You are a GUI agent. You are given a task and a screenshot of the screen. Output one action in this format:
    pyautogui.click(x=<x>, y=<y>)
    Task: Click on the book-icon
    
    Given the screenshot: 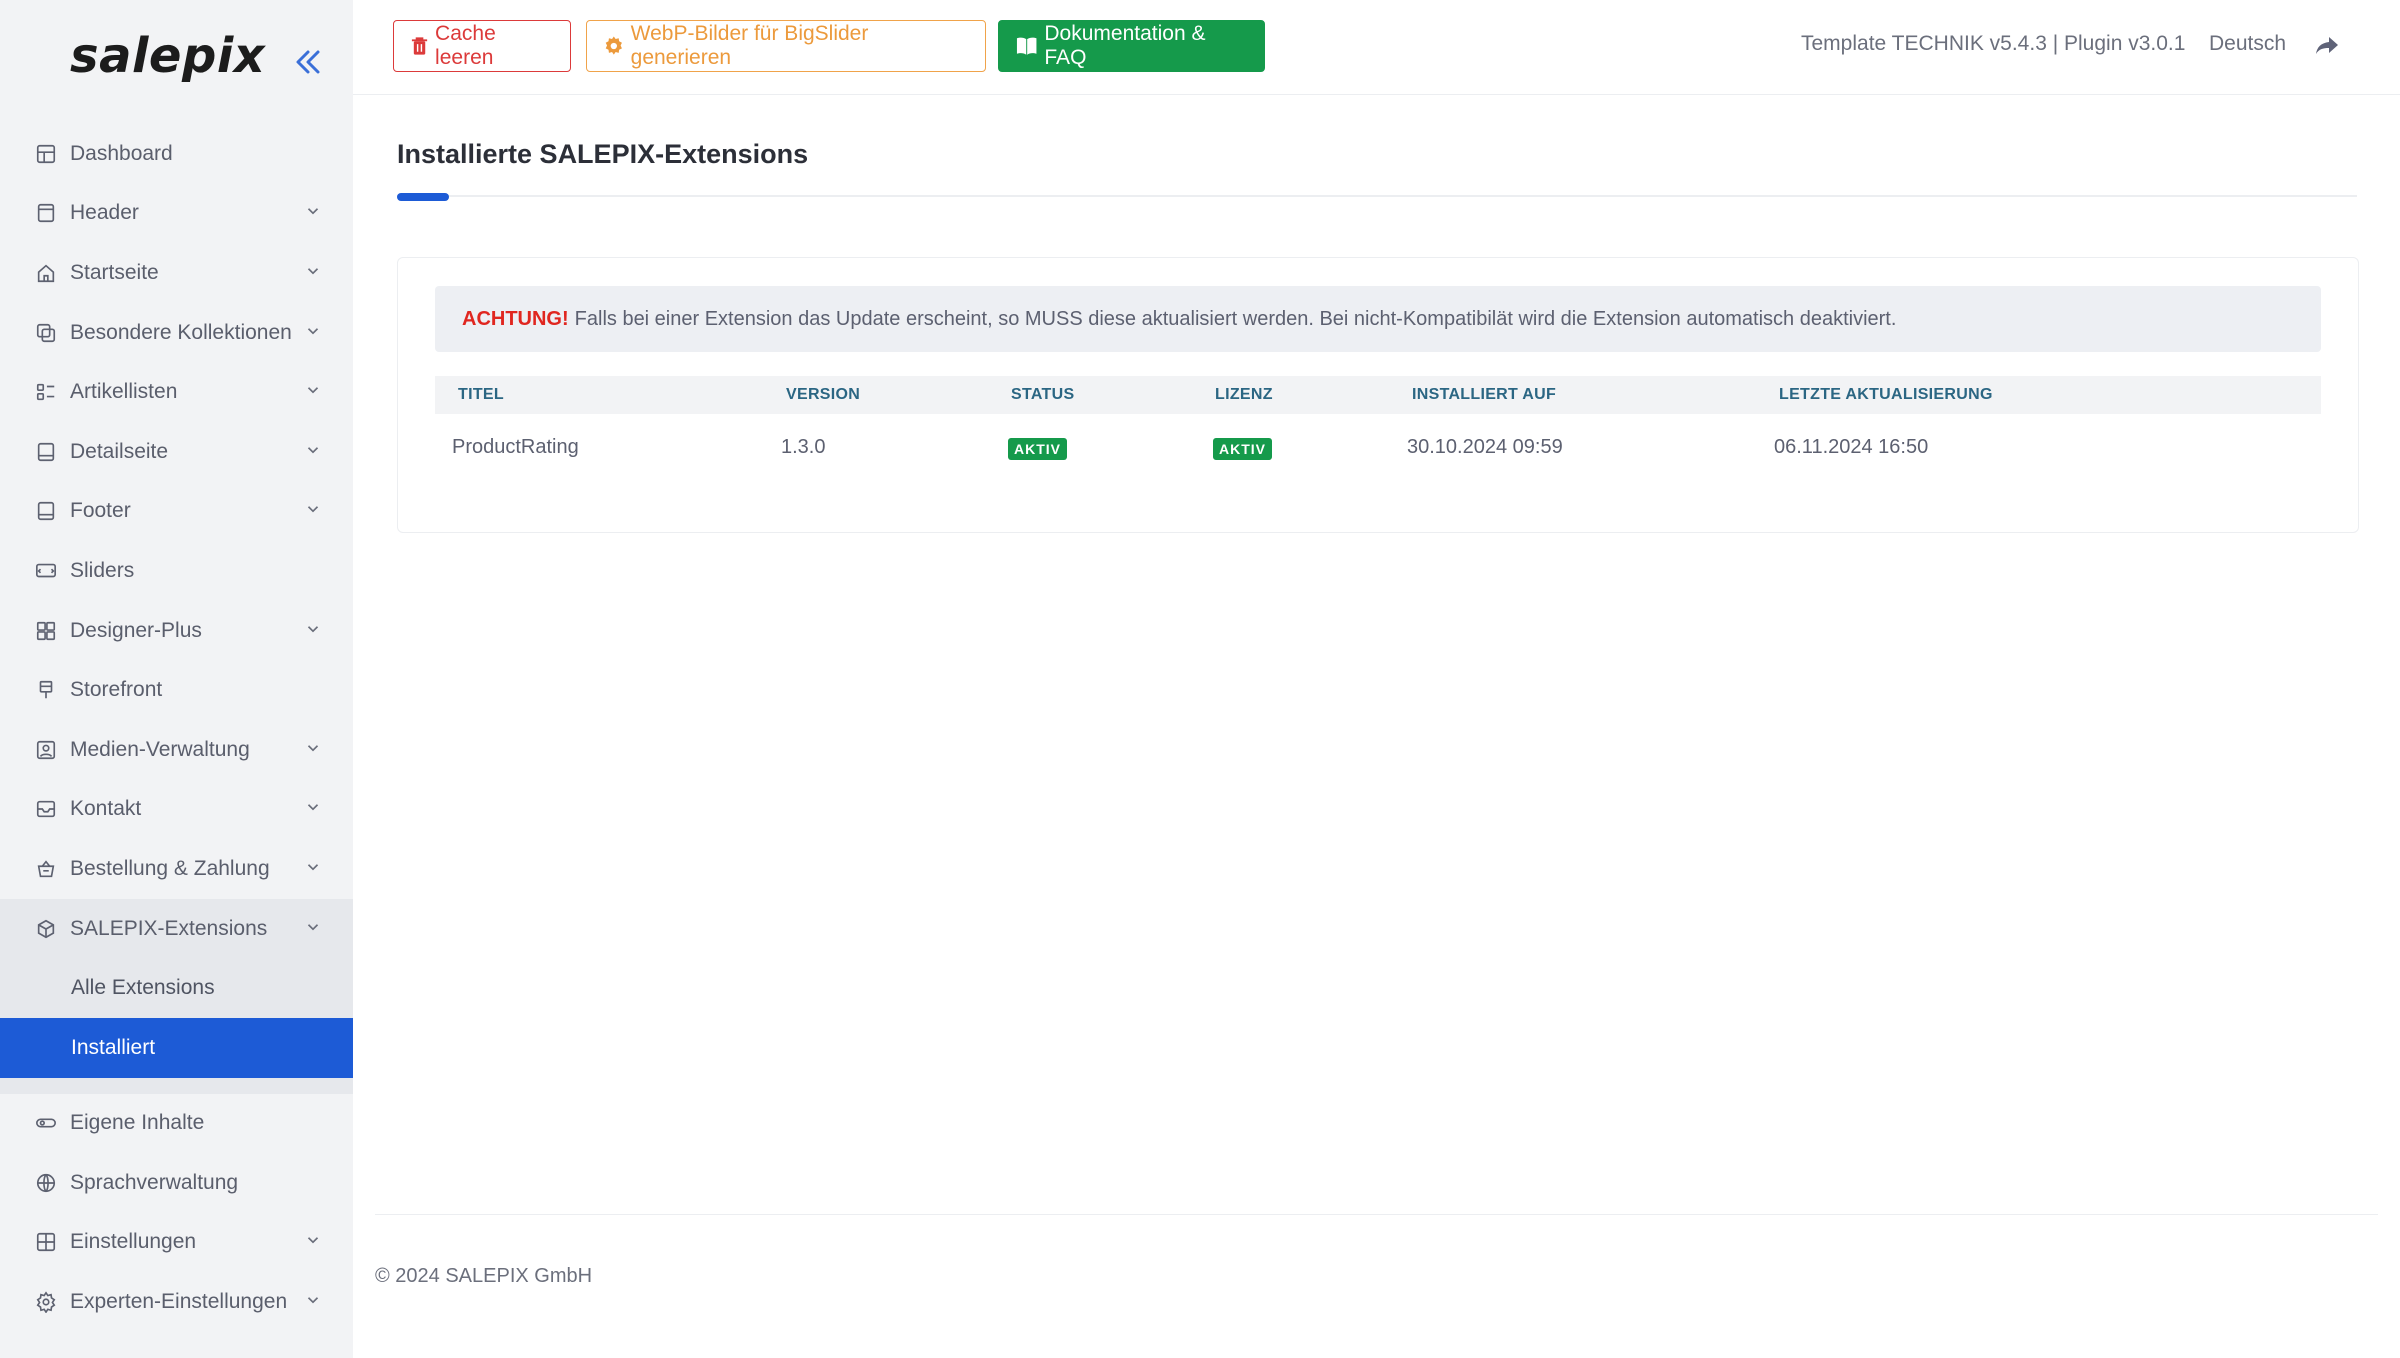 What is the action you would take?
    pyautogui.click(x=1026, y=46)
    